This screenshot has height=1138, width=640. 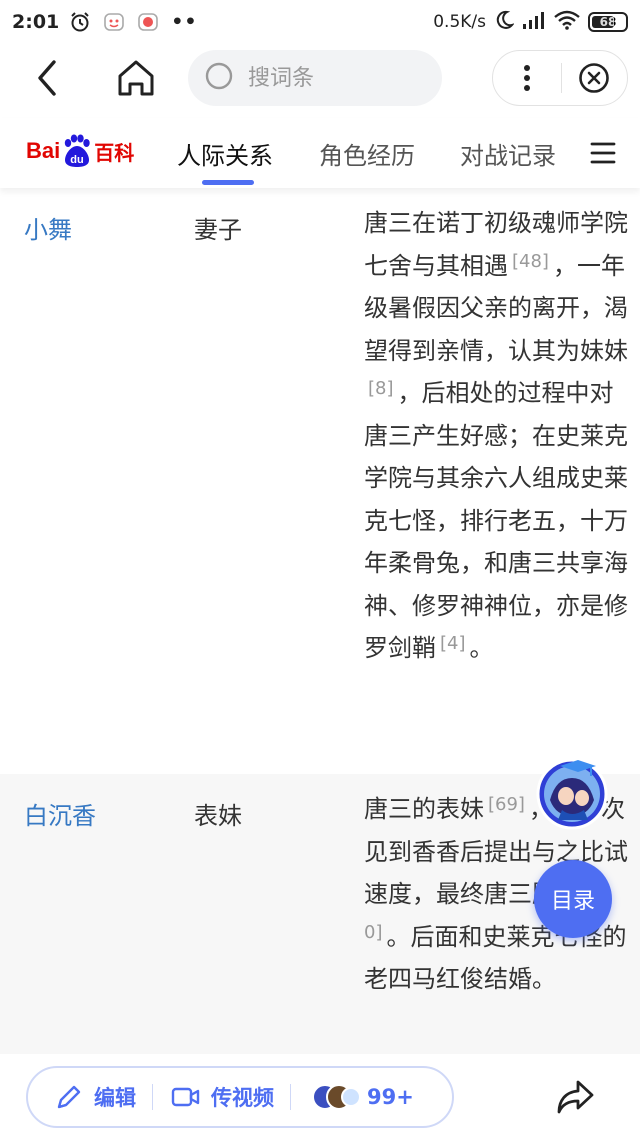 I want to click on search-bar, so click(x=315, y=78).